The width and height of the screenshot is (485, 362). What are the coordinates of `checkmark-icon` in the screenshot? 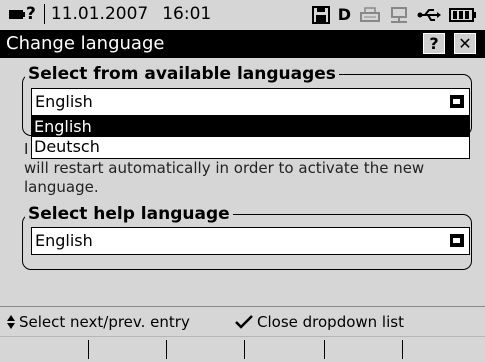 It's located at (244, 322).